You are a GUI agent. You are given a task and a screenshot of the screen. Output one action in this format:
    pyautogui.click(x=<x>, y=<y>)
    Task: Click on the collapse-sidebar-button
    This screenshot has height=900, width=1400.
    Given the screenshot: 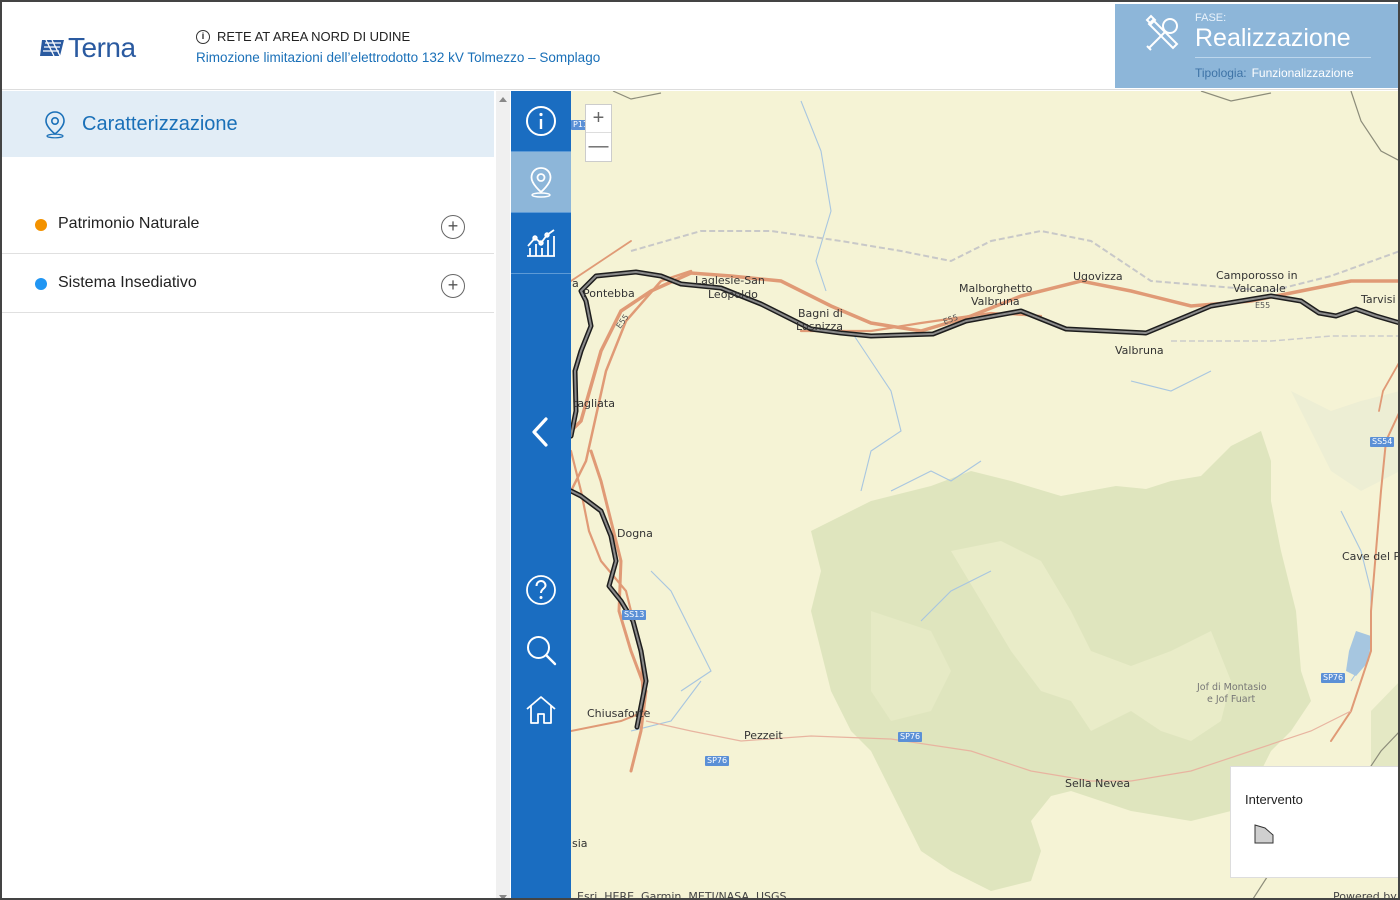 What is the action you would take?
    pyautogui.click(x=541, y=432)
    